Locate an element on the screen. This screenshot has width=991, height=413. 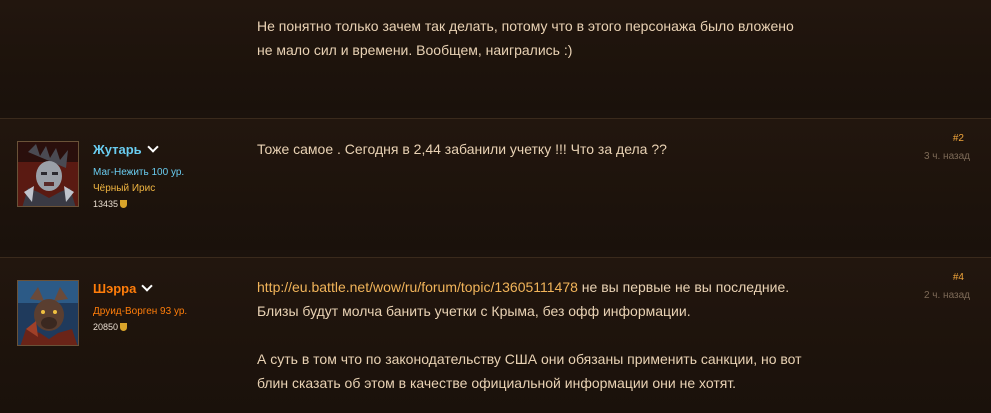
achievement-points: 20850 is located at coordinates (110, 327).